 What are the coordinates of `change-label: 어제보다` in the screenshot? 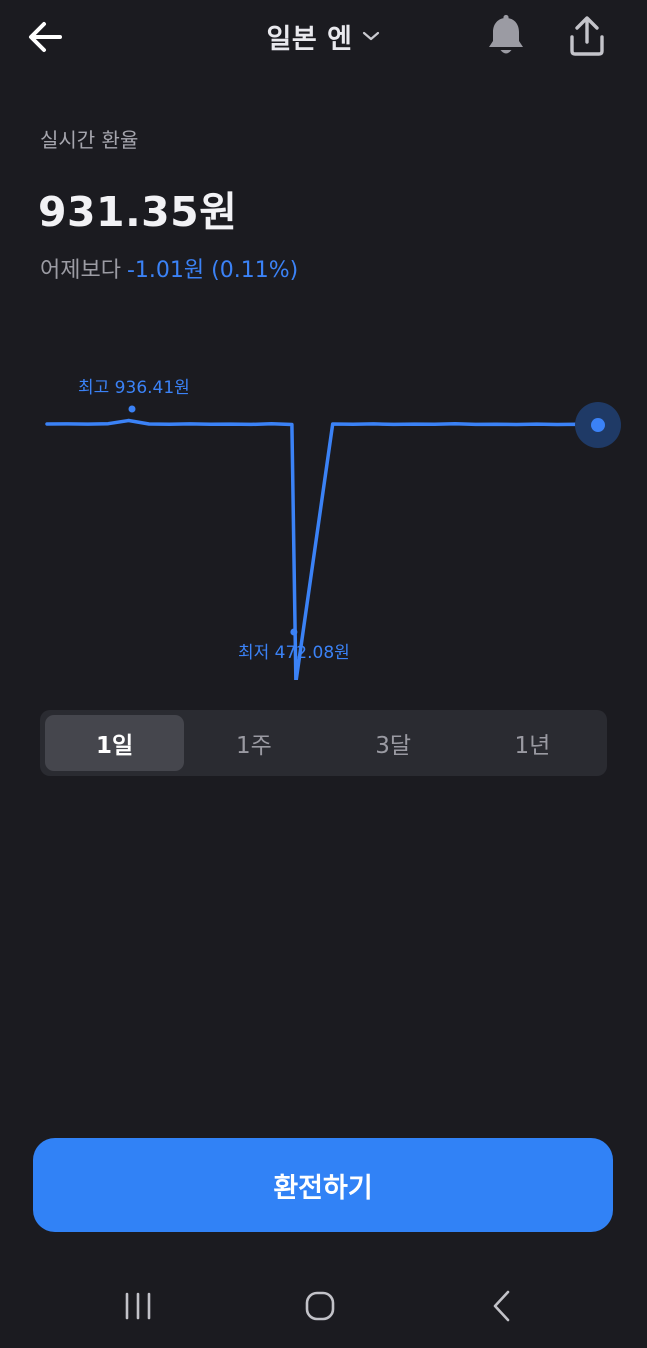 It's located at (80, 270).